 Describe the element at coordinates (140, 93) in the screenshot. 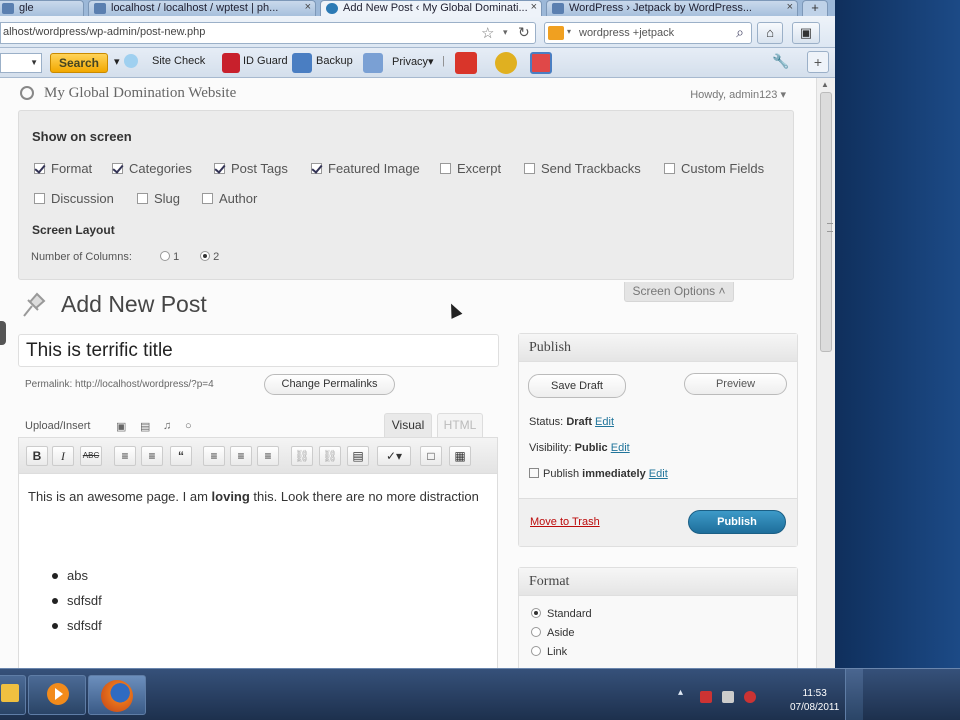

I see `site-name: My Global Domination Website` at that location.